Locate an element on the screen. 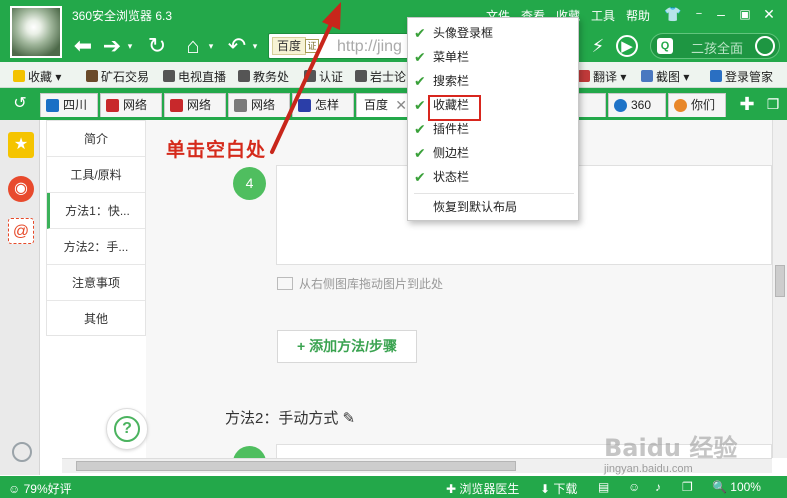 The height and width of the screenshot is (498, 787). acceleration-icon: ▤ is located at coordinates (603, 487).